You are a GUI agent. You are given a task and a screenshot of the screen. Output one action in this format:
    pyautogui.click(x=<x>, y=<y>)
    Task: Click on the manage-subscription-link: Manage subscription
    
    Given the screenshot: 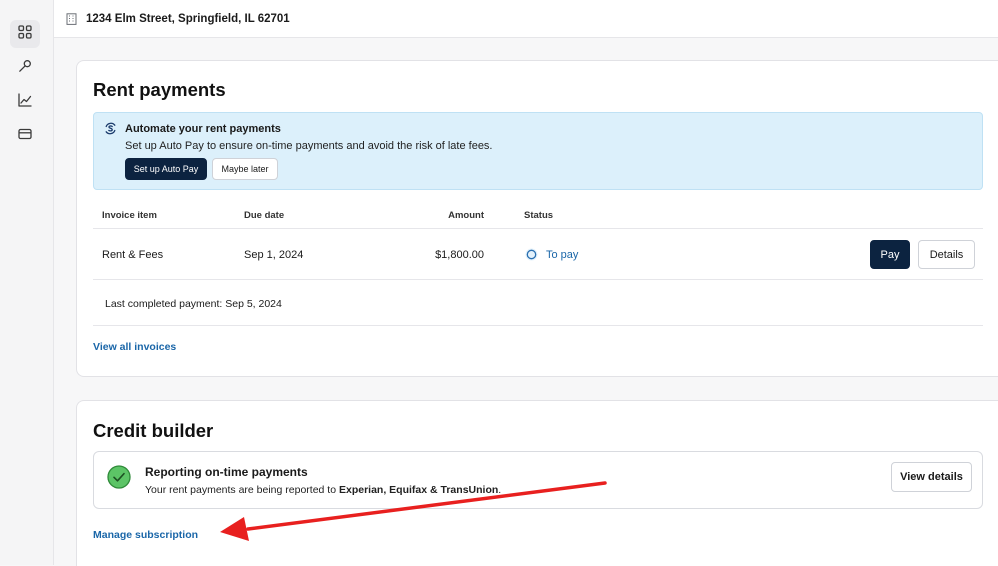 What is the action you would take?
    pyautogui.click(x=145, y=535)
    